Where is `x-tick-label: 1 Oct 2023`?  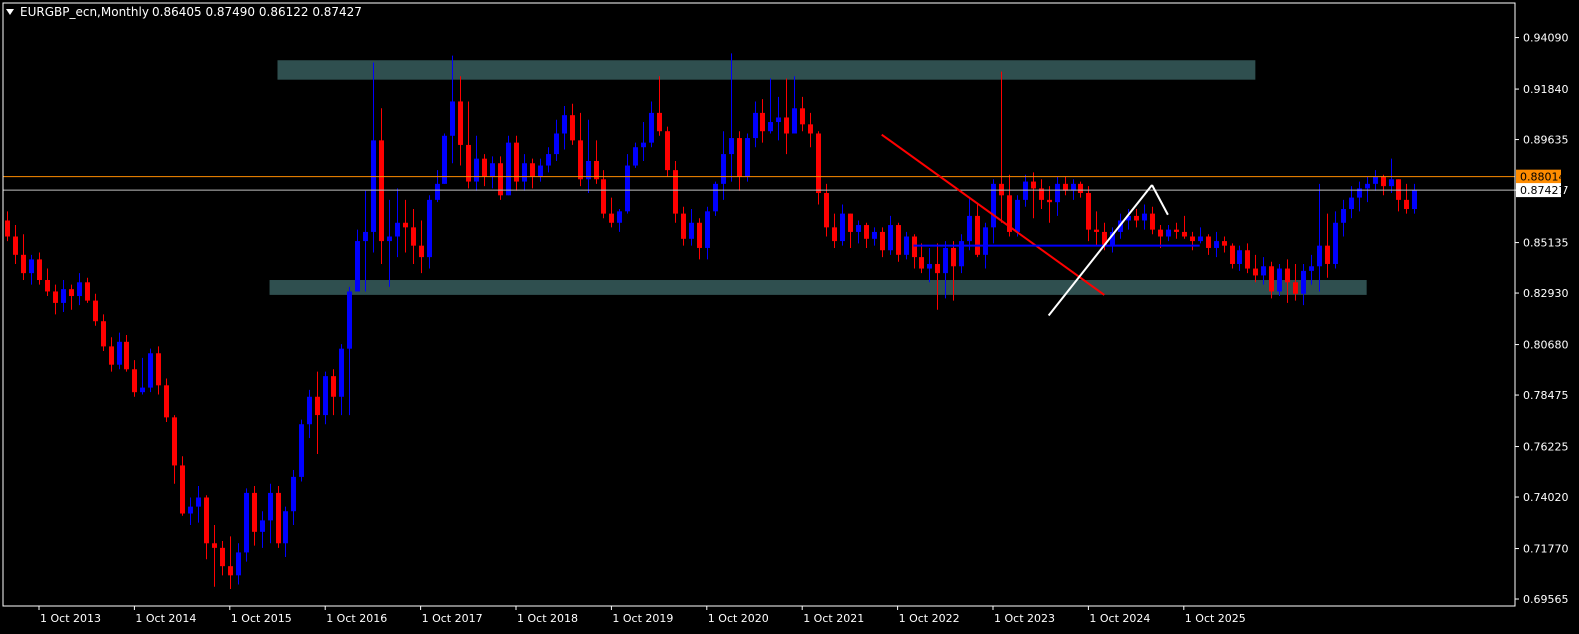
x-tick-label: 1 Oct 2023 is located at coordinates (1024, 618).